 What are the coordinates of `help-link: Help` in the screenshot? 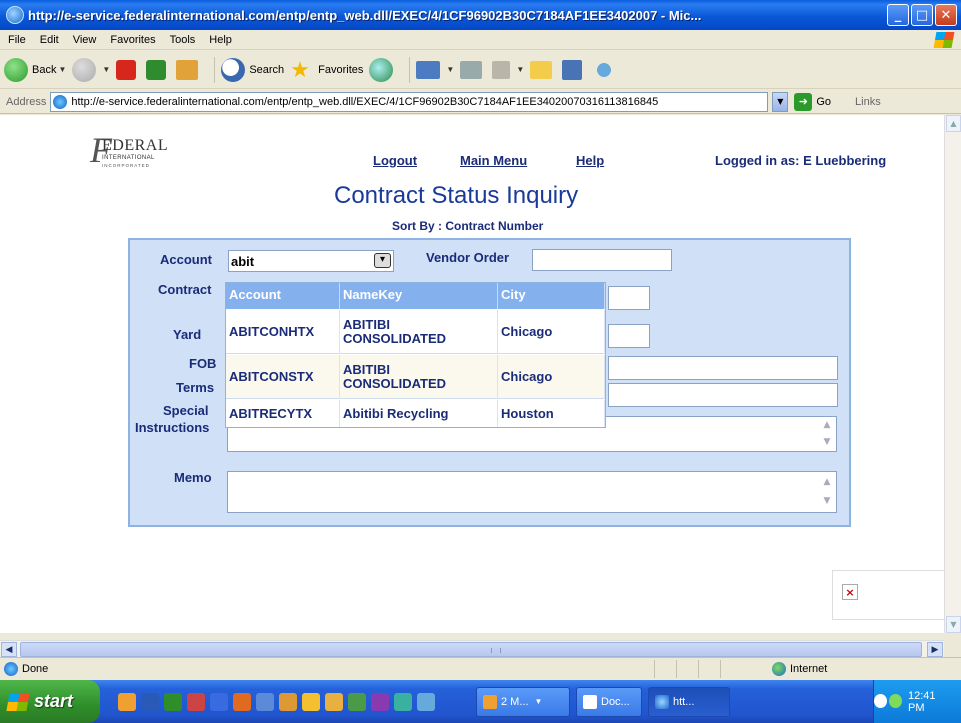 It's located at (590, 160).